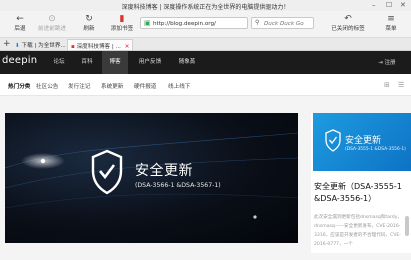  What do you see at coordinates (145, 86) in the screenshot?
I see `category-hardware: 硬件报道` at bounding box center [145, 86].